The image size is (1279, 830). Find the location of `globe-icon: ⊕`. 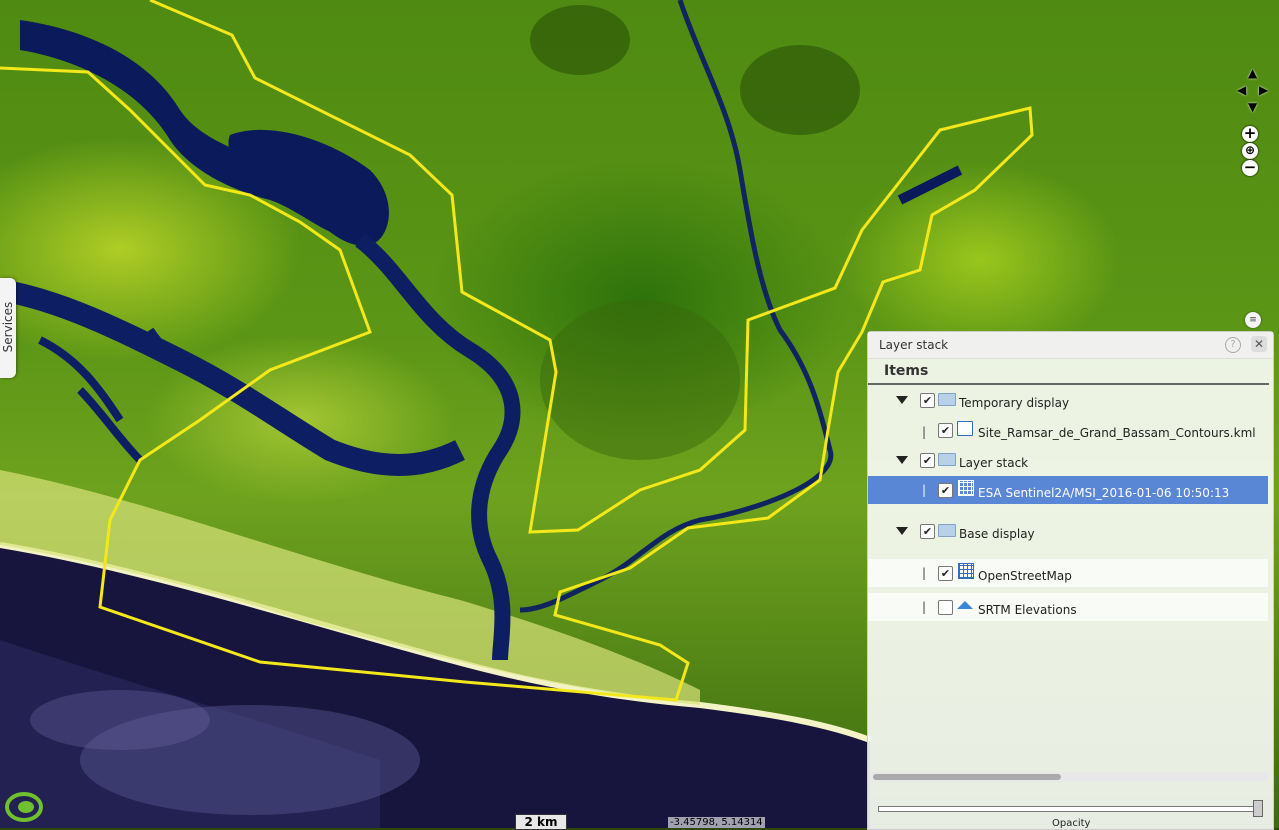

globe-icon: ⊕ is located at coordinates (1250, 151).